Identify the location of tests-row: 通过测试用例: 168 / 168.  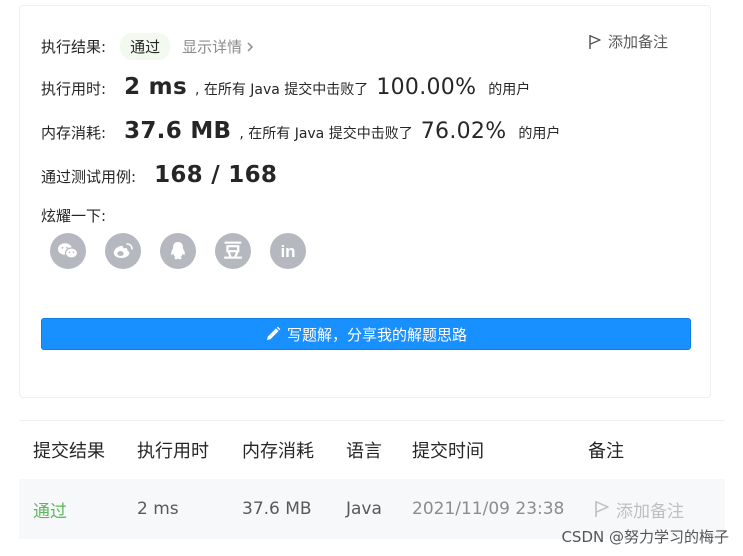
(159, 175).